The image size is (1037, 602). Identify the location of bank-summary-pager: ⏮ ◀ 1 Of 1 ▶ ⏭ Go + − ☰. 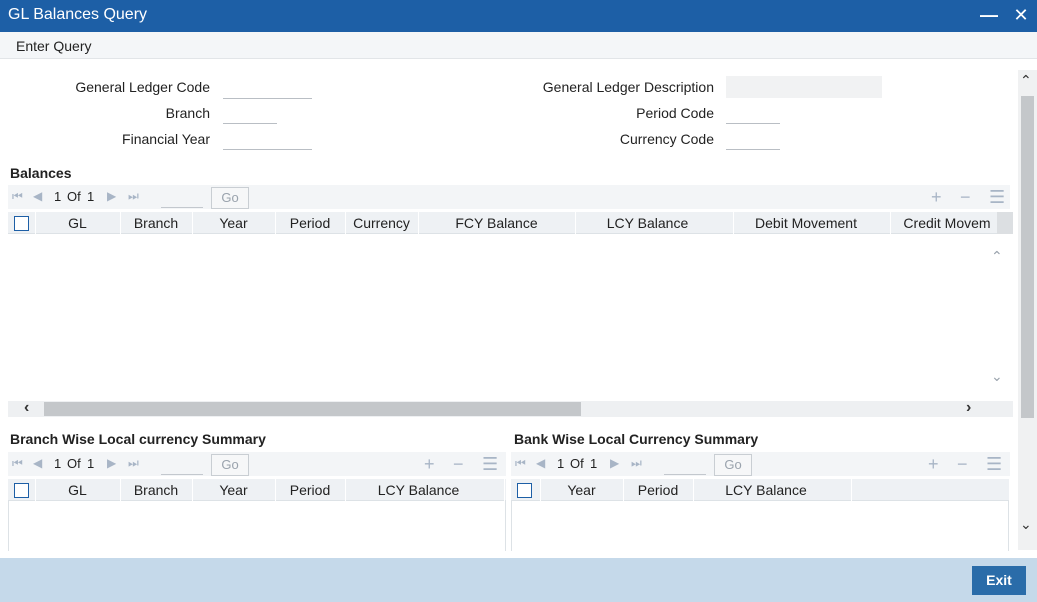
(760, 464).